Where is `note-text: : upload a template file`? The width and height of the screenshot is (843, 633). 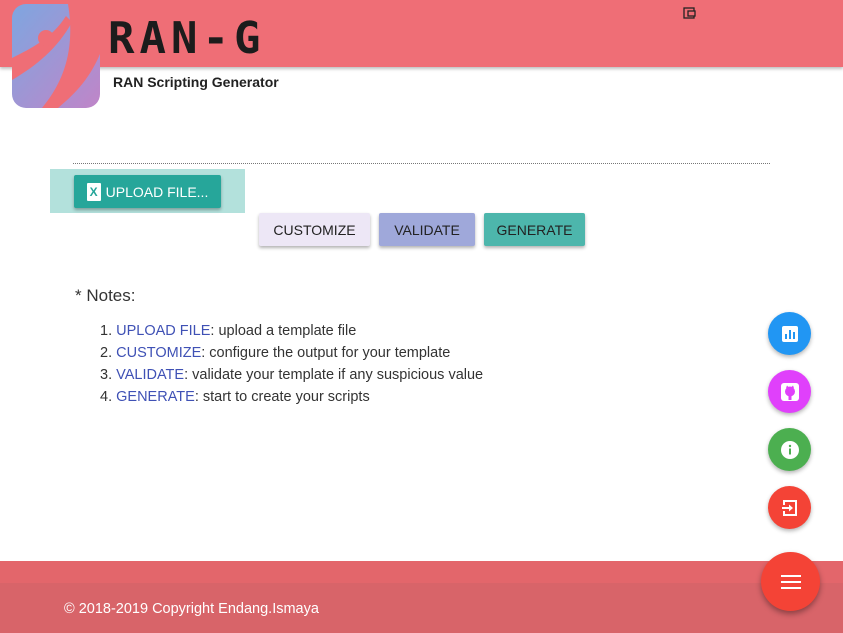 note-text: : upload a template file is located at coordinates (283, 331).